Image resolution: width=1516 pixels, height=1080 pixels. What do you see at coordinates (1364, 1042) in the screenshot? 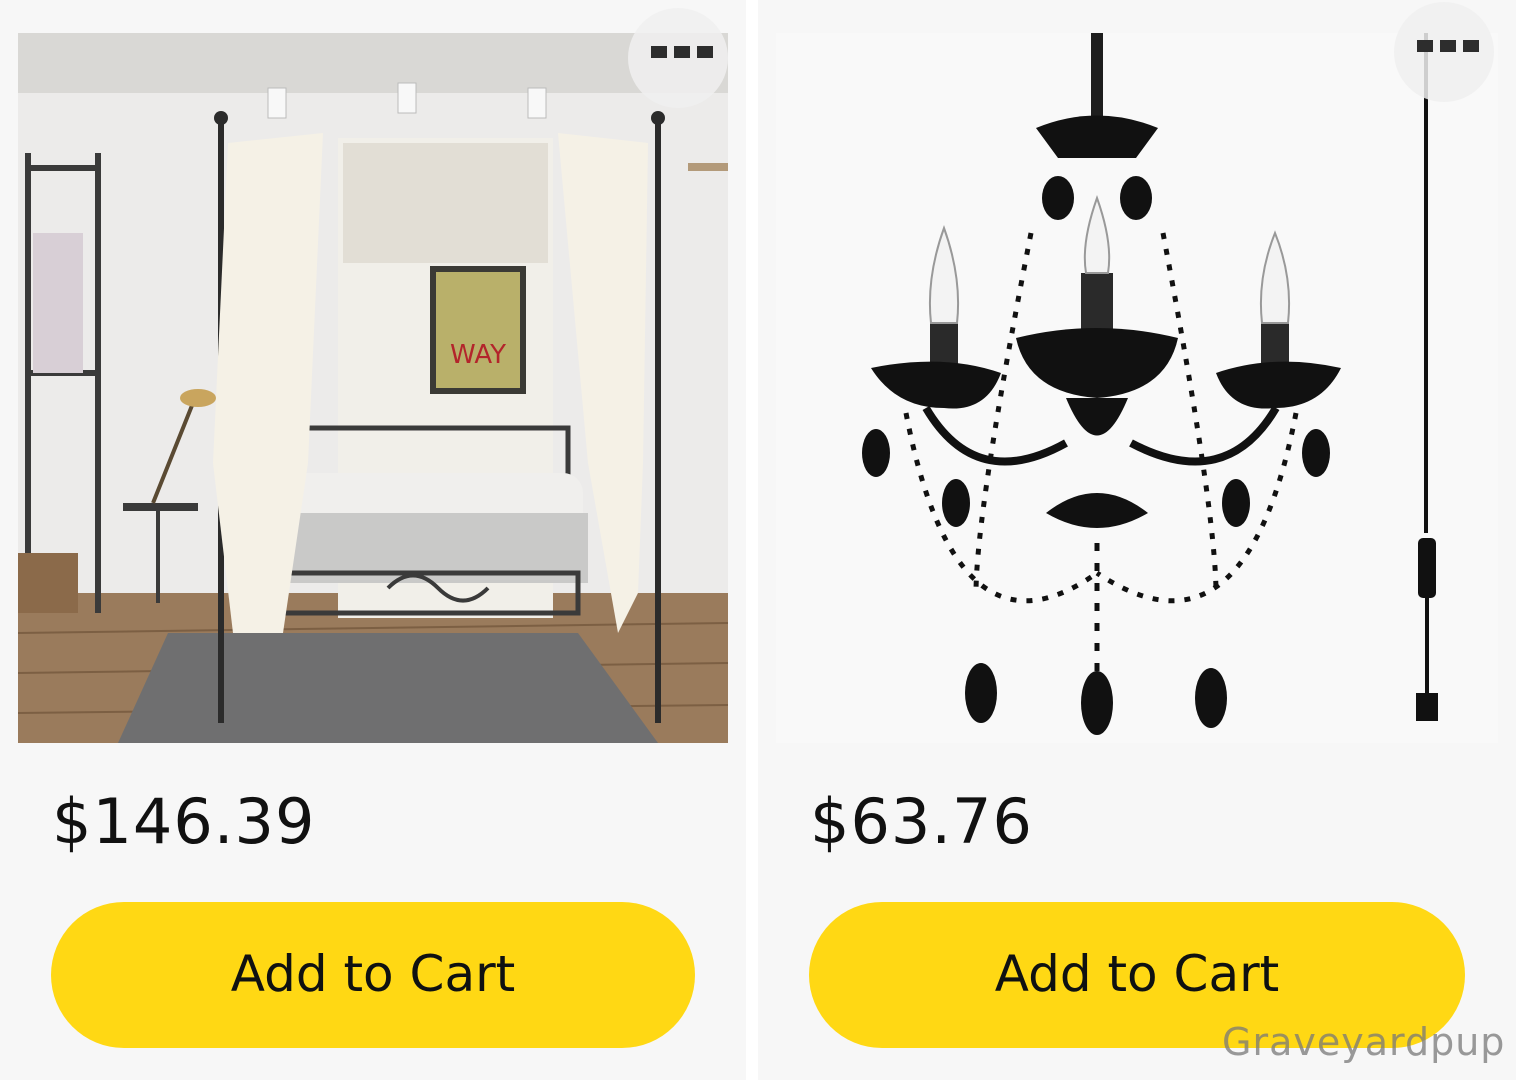
I see `watermark-text: Graveyardpup` at bounding box center [1364, 1042].